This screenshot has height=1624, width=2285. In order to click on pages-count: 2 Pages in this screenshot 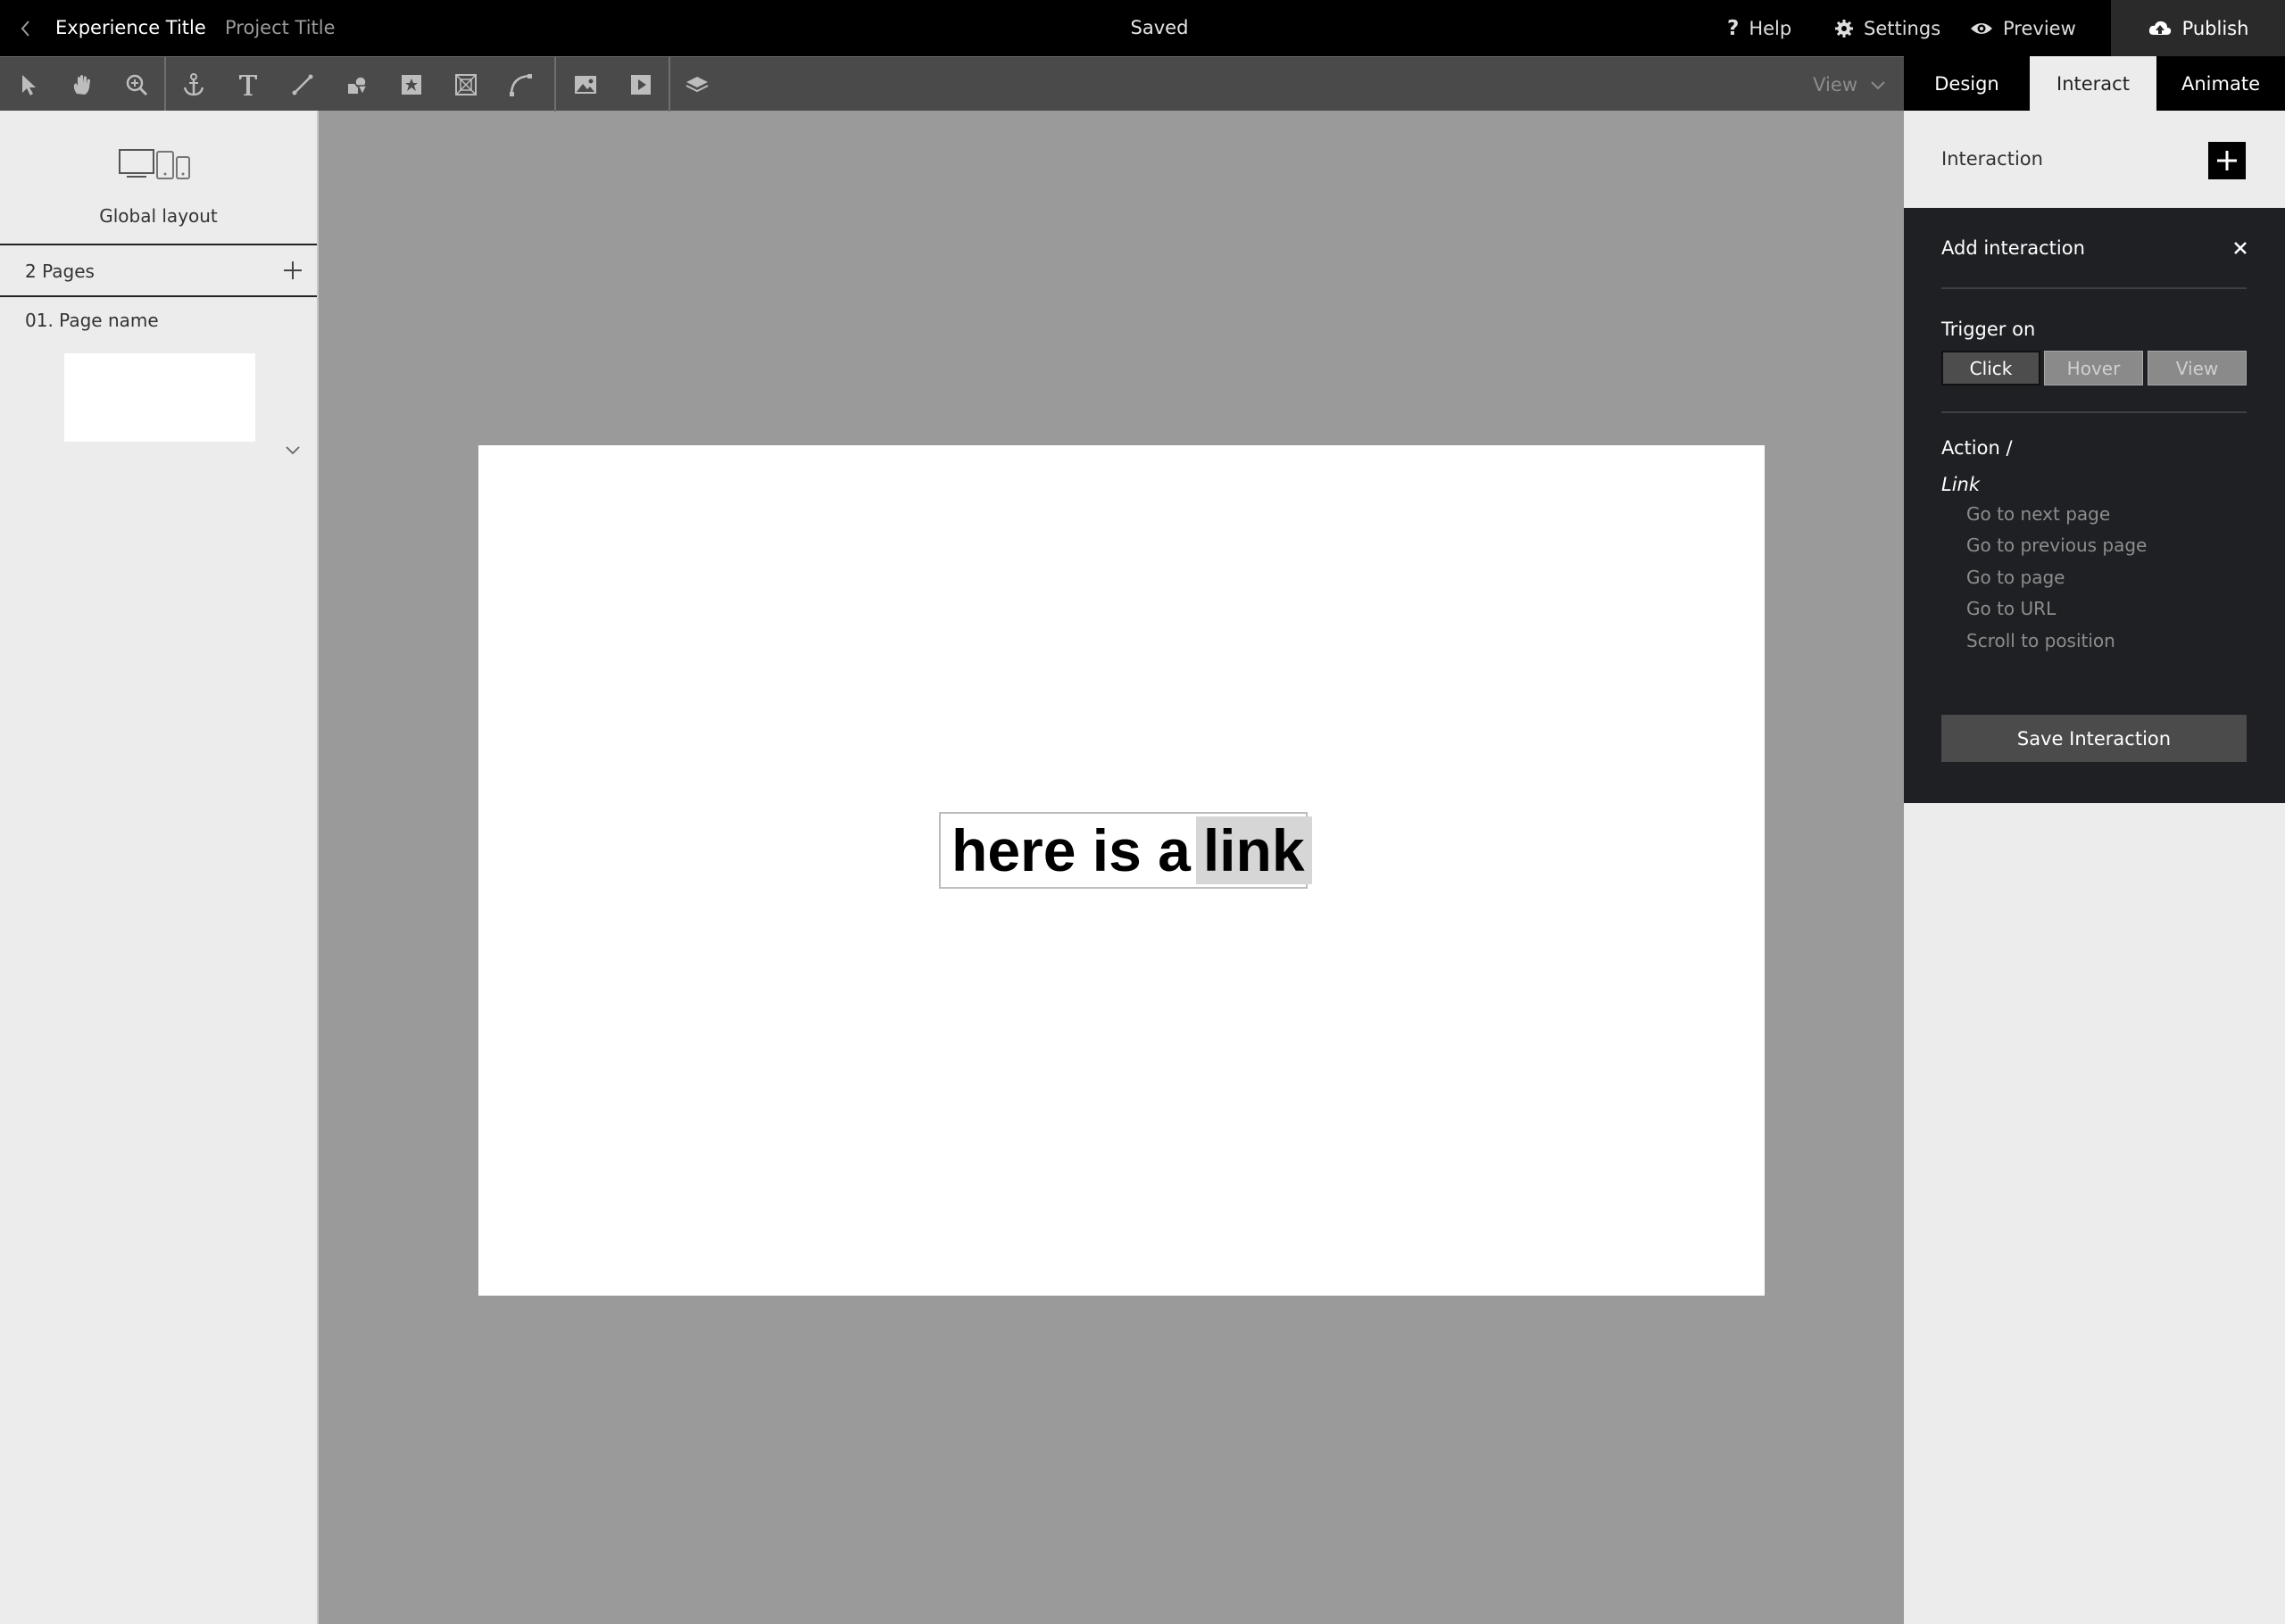, I will do `click(60, 271)`.